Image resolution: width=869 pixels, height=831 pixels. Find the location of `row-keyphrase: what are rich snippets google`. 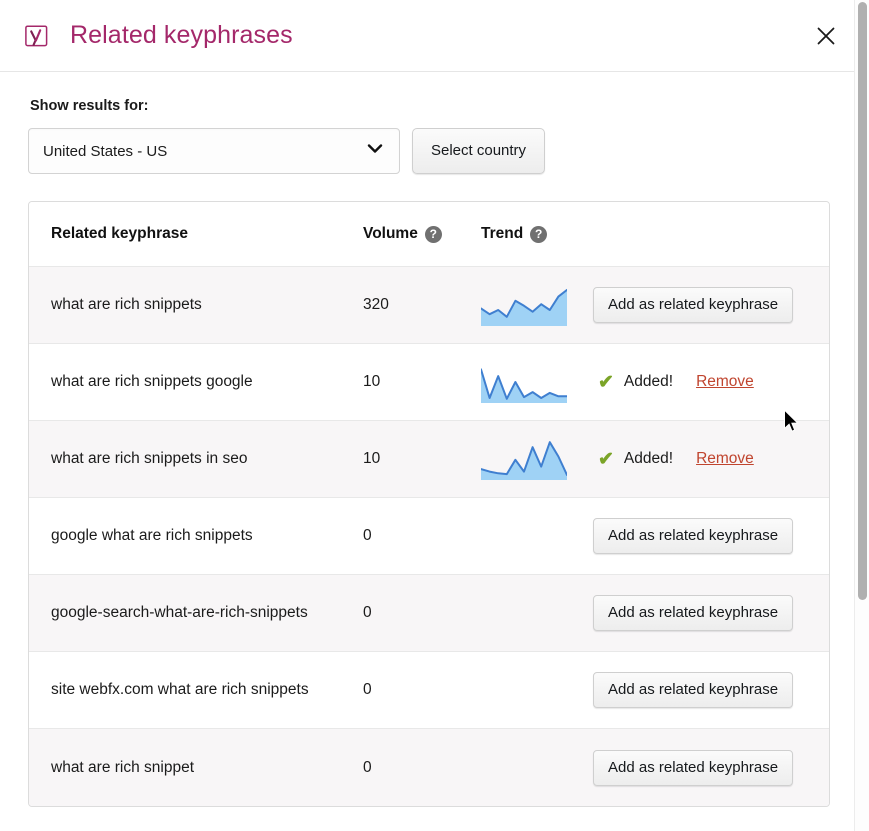

row-keyphrase: what are rich snippets google is located at coordinates (152, 382).